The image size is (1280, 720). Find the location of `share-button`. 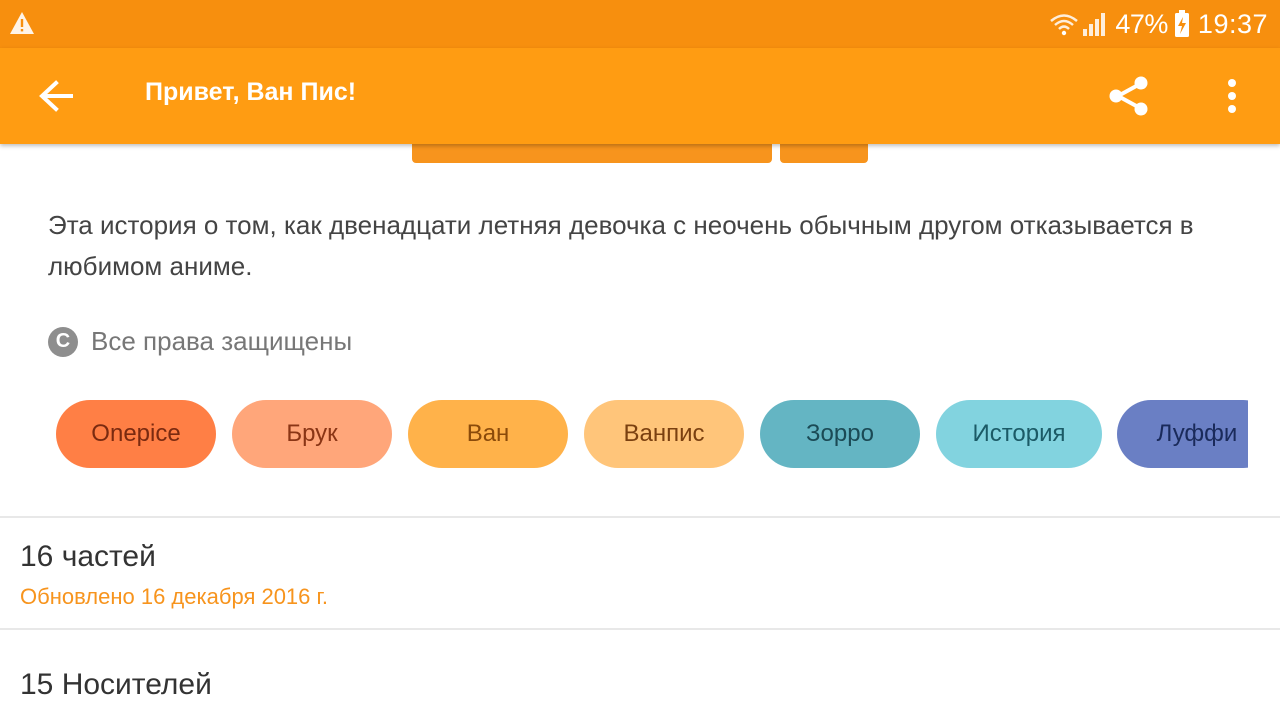

share-button is located at coordinates (1128, 96).